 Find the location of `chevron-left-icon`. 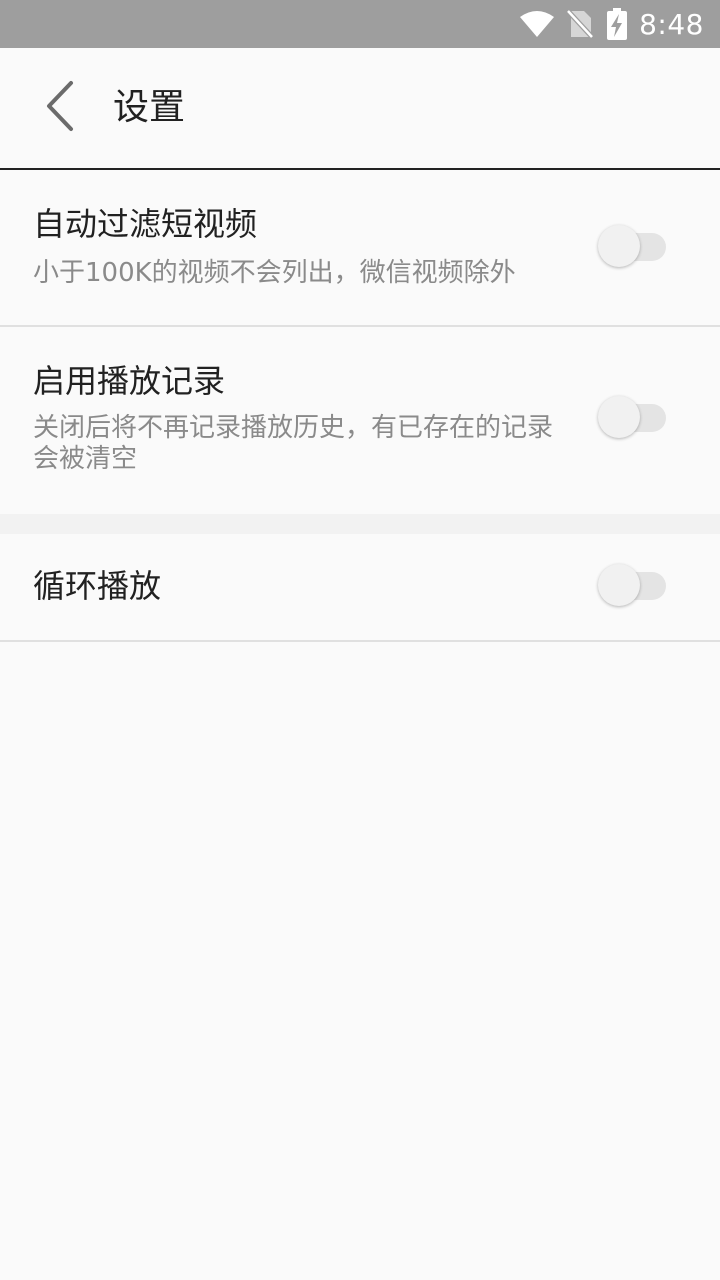

chevron-left-icon is located at coordinates (60, 108).